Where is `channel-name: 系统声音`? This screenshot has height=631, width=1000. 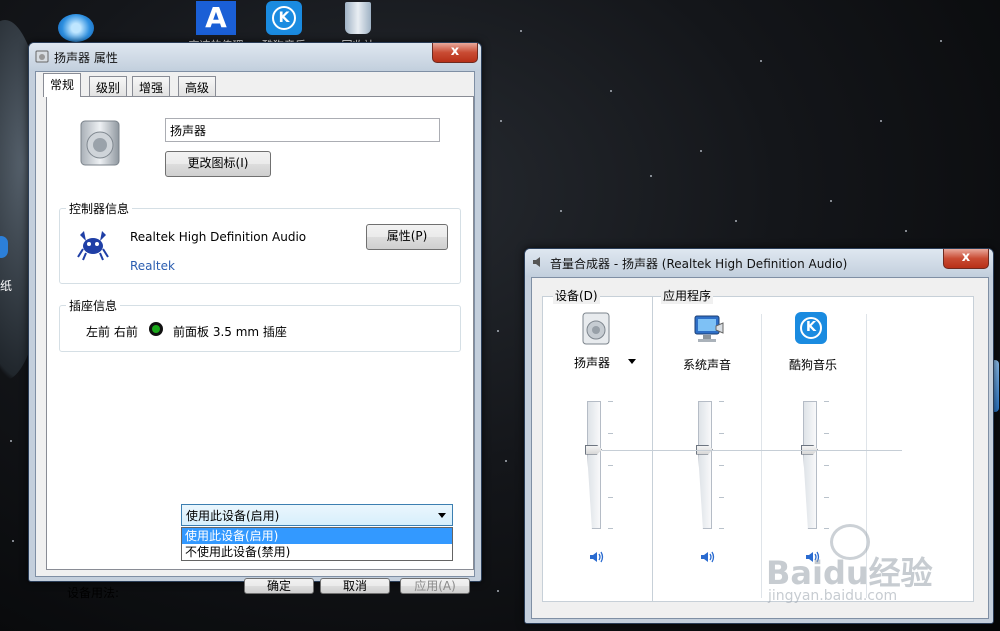 channel-name: 系统声音 is located at coordinates (707, 365).